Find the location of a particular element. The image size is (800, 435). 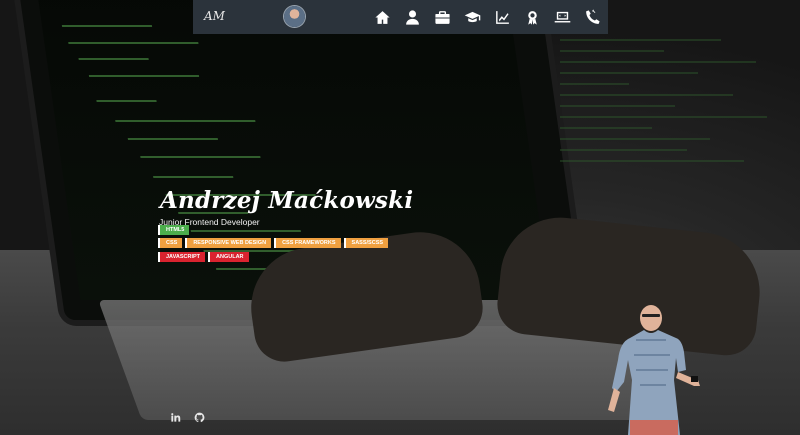

skill-tag: CSS Frameworks is located at coordinates (307, 243).